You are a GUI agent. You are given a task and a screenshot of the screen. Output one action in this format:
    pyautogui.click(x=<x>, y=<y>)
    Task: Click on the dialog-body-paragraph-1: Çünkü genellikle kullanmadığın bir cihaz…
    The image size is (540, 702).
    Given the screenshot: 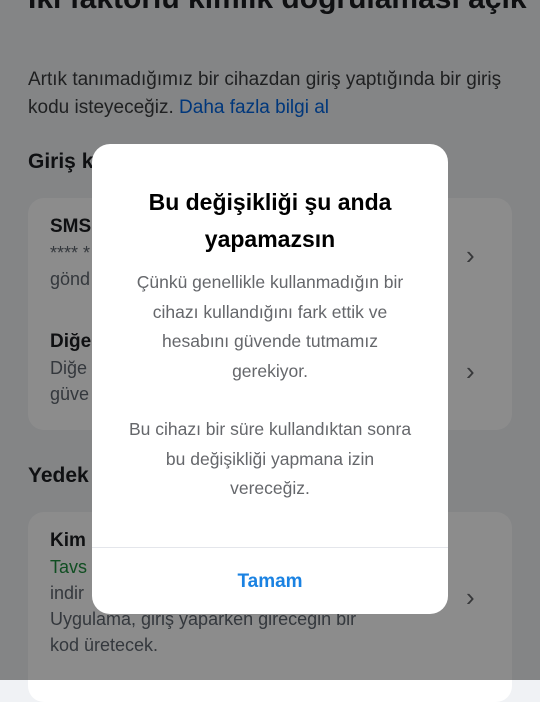 What is the action you would take?
    pyautogui.click(x=270, y=326)
    